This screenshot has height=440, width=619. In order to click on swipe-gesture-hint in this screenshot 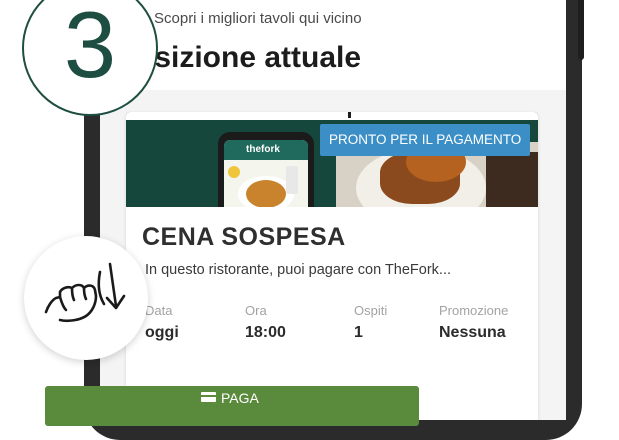, I will do `click(86, 298)`.